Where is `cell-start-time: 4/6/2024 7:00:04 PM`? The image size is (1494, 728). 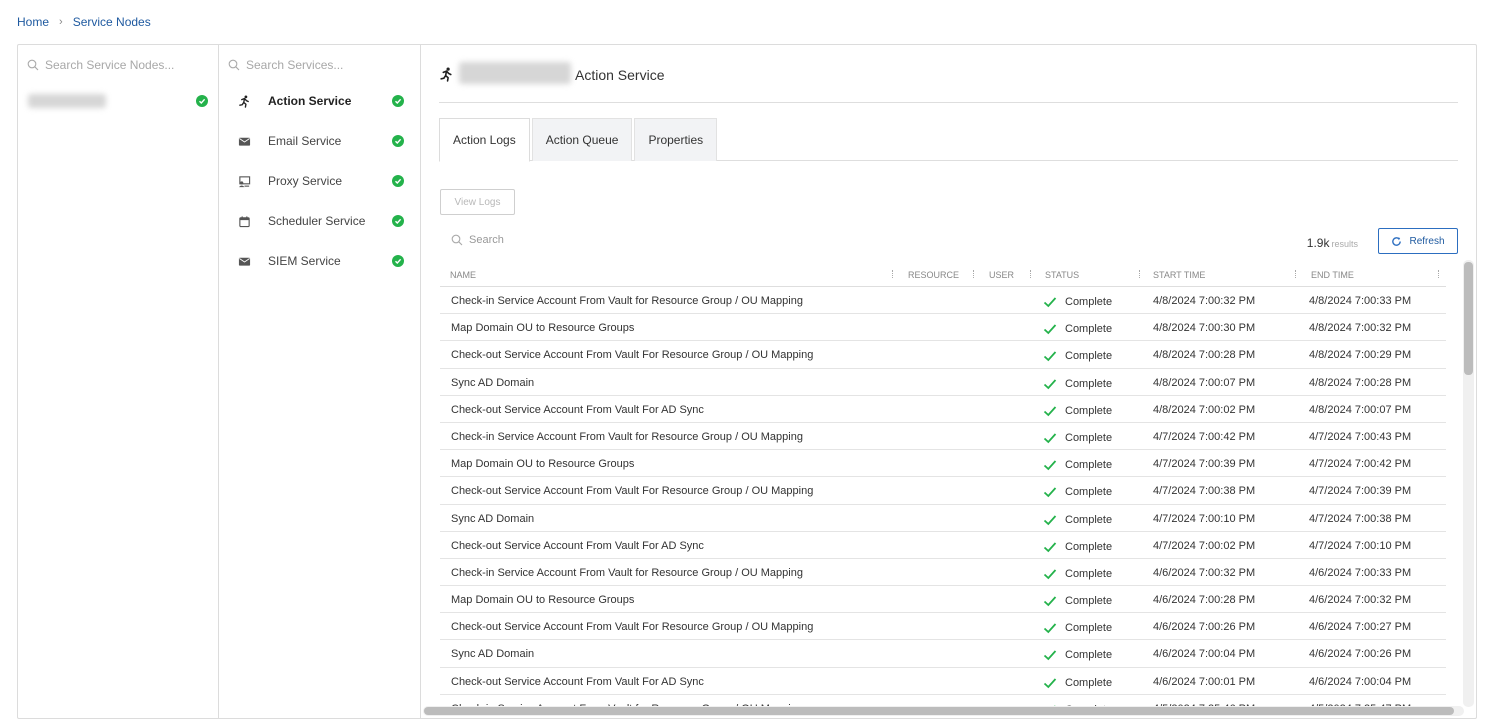
cell-start-time: 4/6/2024 7:00:04 PM is located at coordinates (1204, 654).